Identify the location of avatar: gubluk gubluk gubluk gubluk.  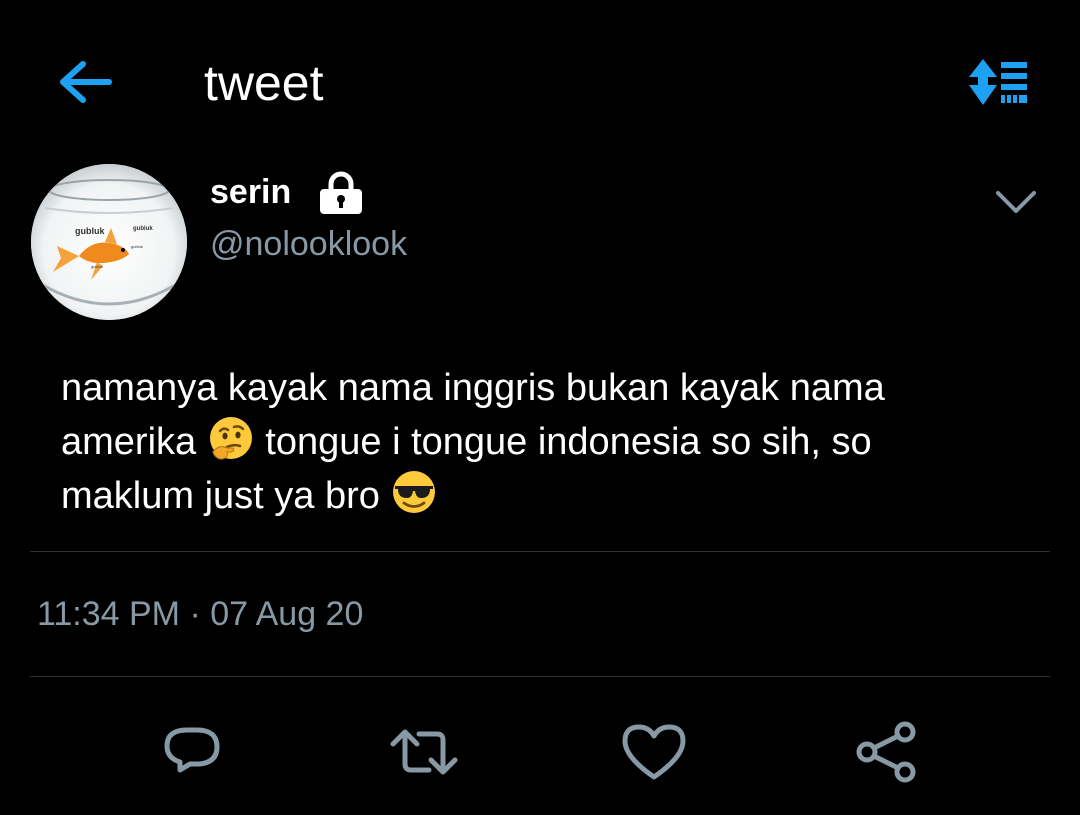
(109, 242).